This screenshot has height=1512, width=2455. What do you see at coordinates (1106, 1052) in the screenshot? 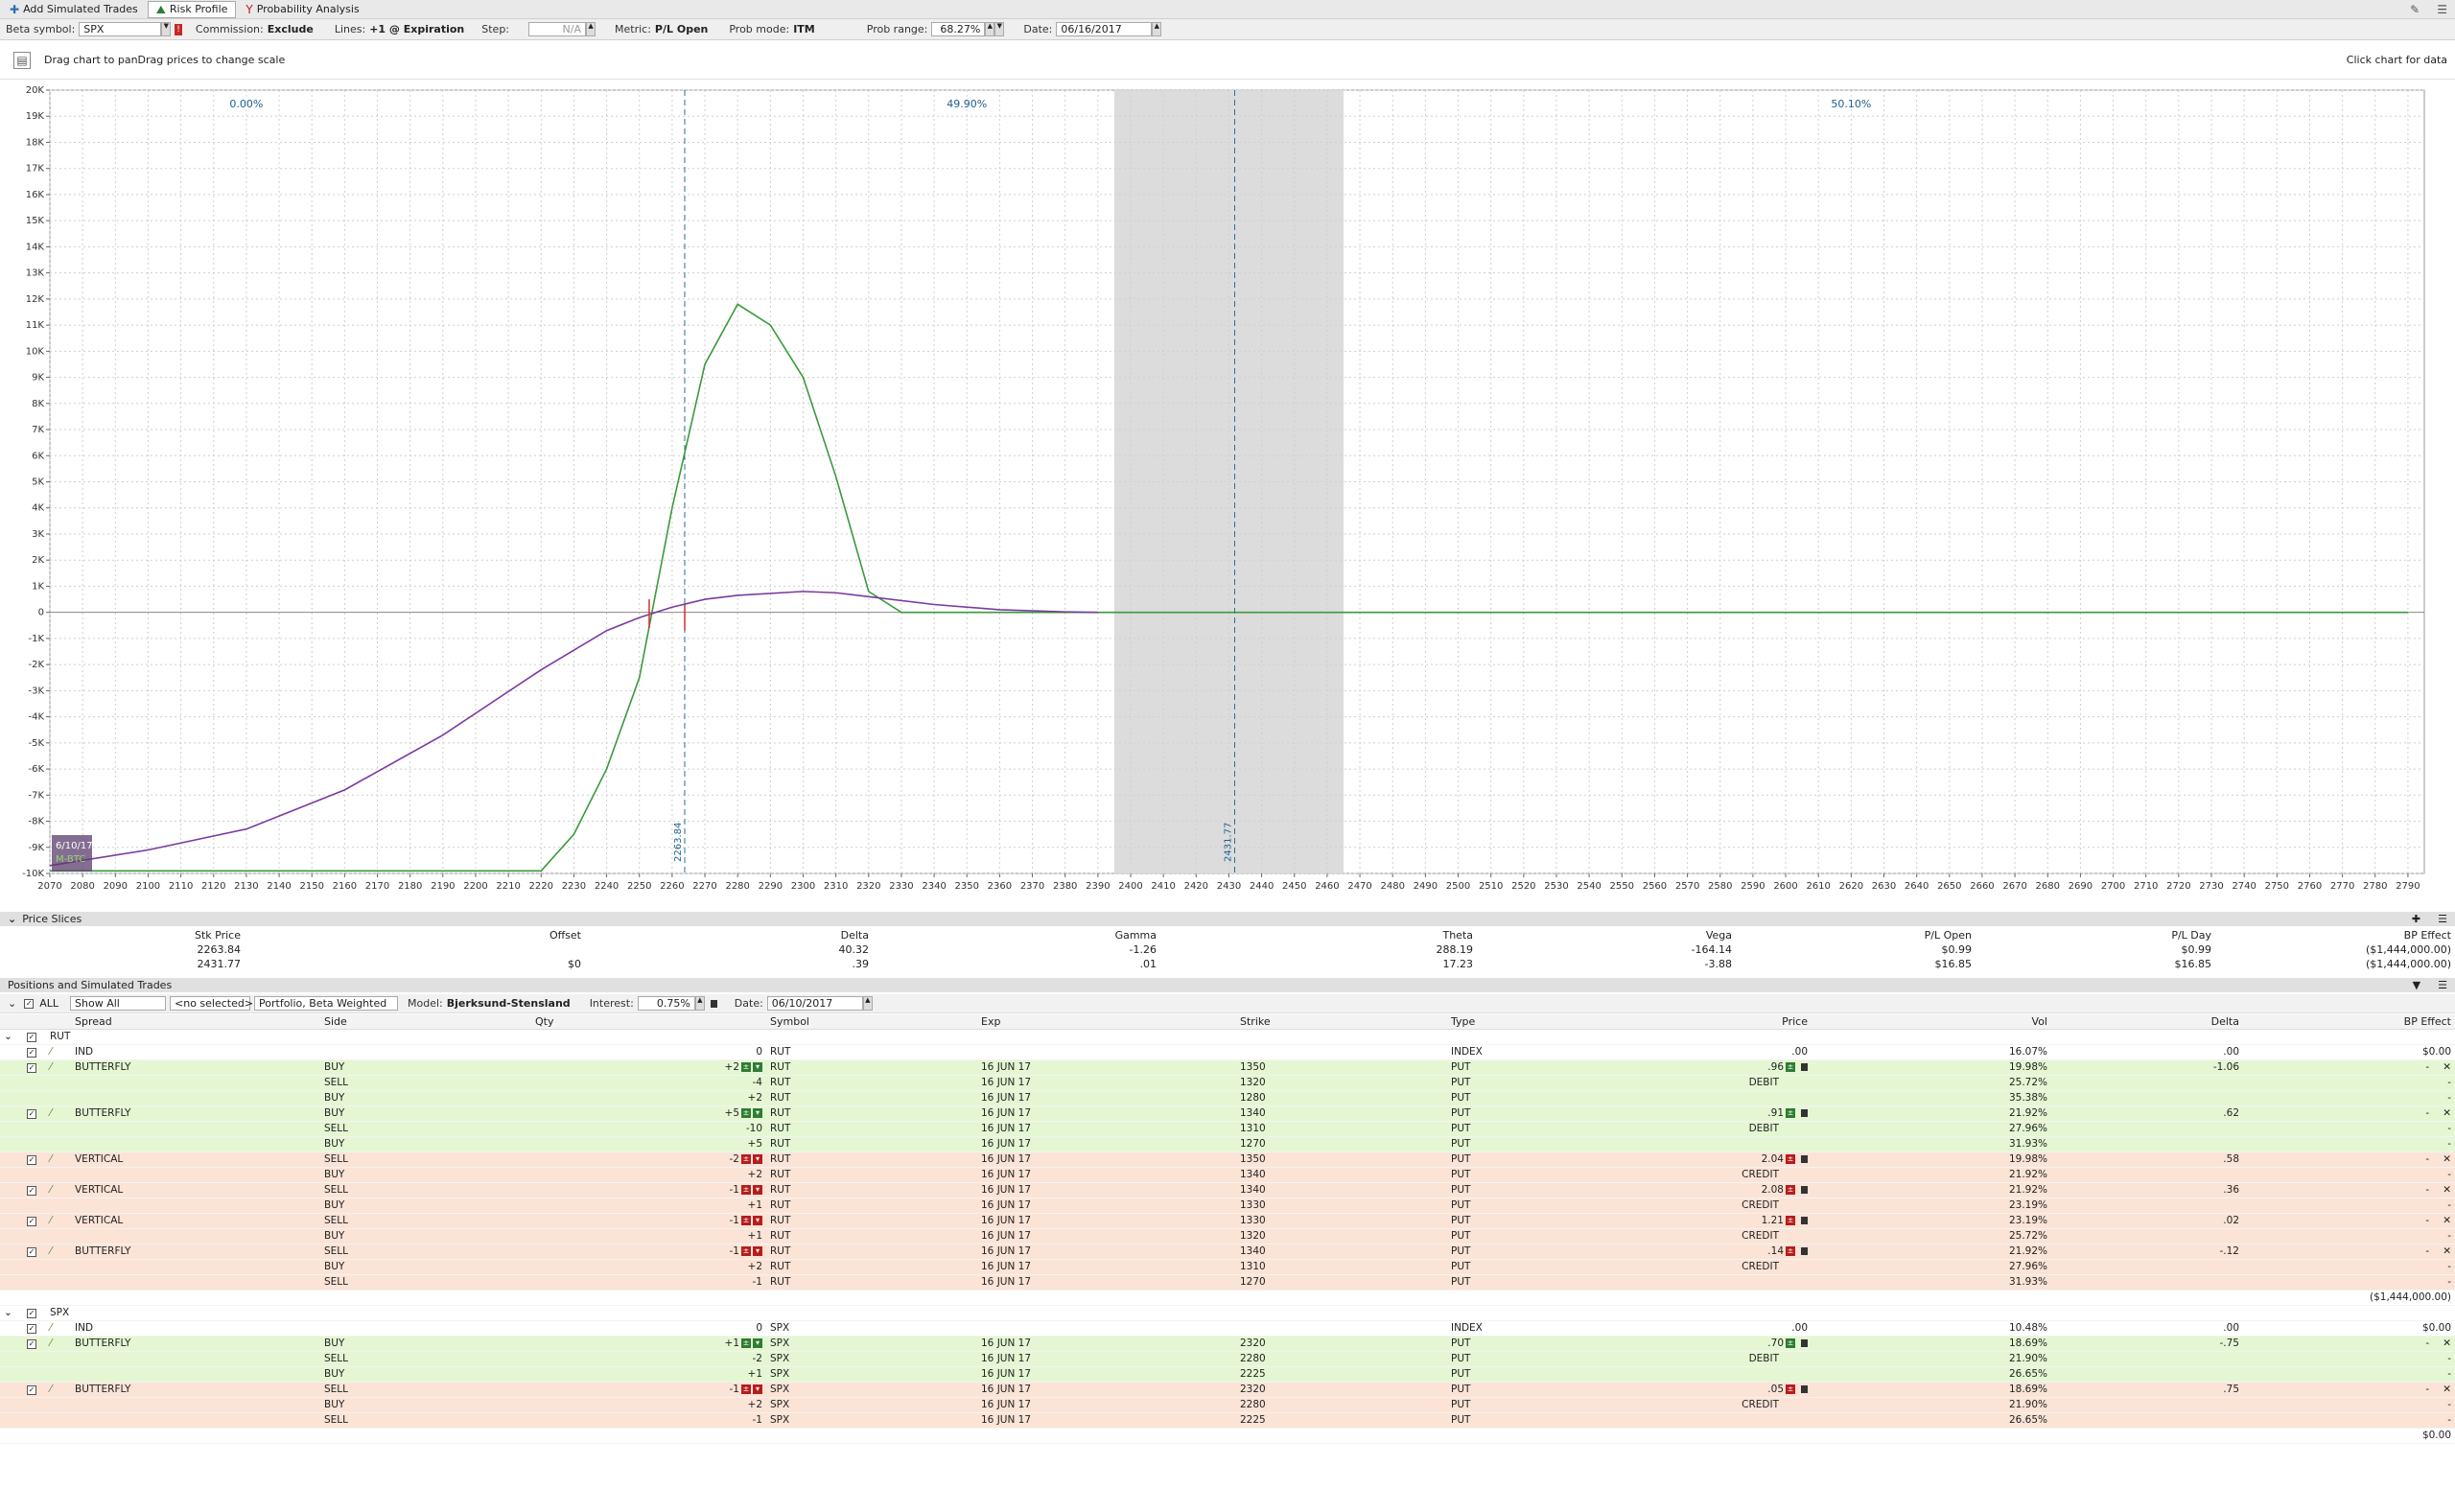
I see `exp-cell` at bounding box center [1106, 1052].